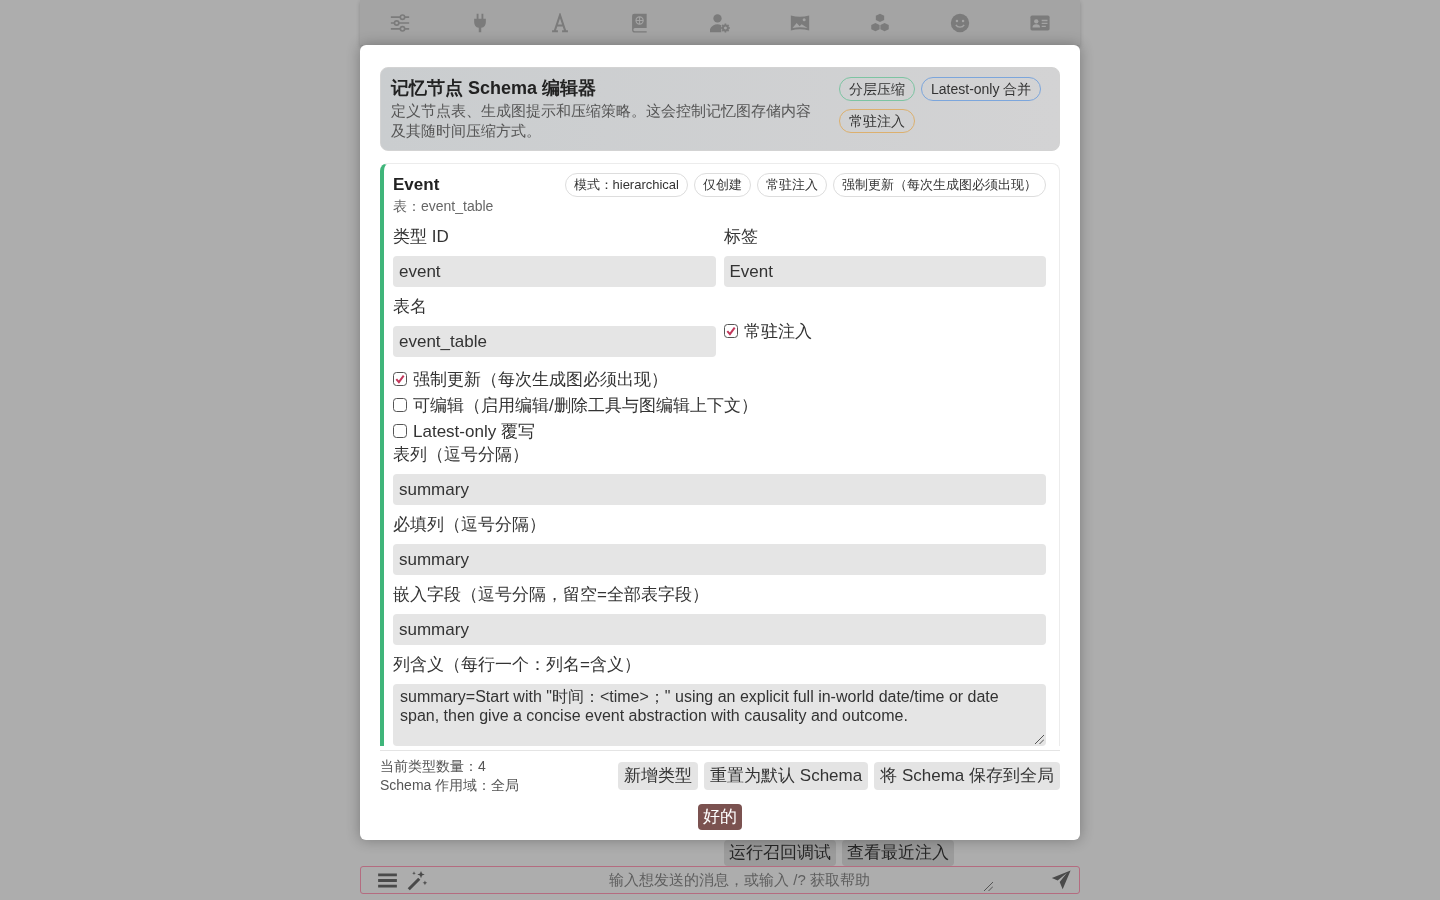  Describe the element at coordinates (741, 237) in the screenshot. I see `field-label: 标签` at that location.